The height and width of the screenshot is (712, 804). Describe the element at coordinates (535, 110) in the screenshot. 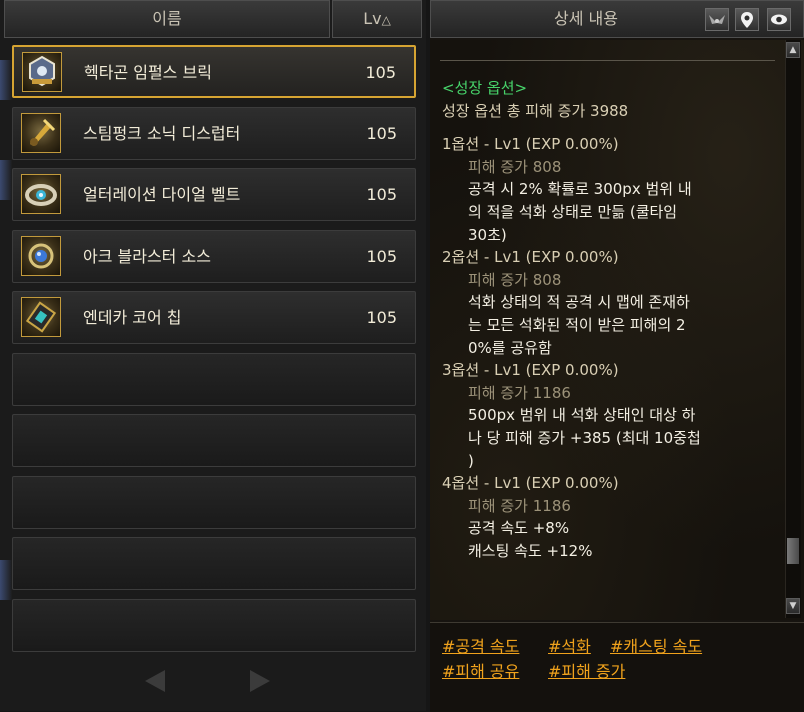

I see `total-damage-line: 성장 옵션 총 피해 증가 3988` at that location.